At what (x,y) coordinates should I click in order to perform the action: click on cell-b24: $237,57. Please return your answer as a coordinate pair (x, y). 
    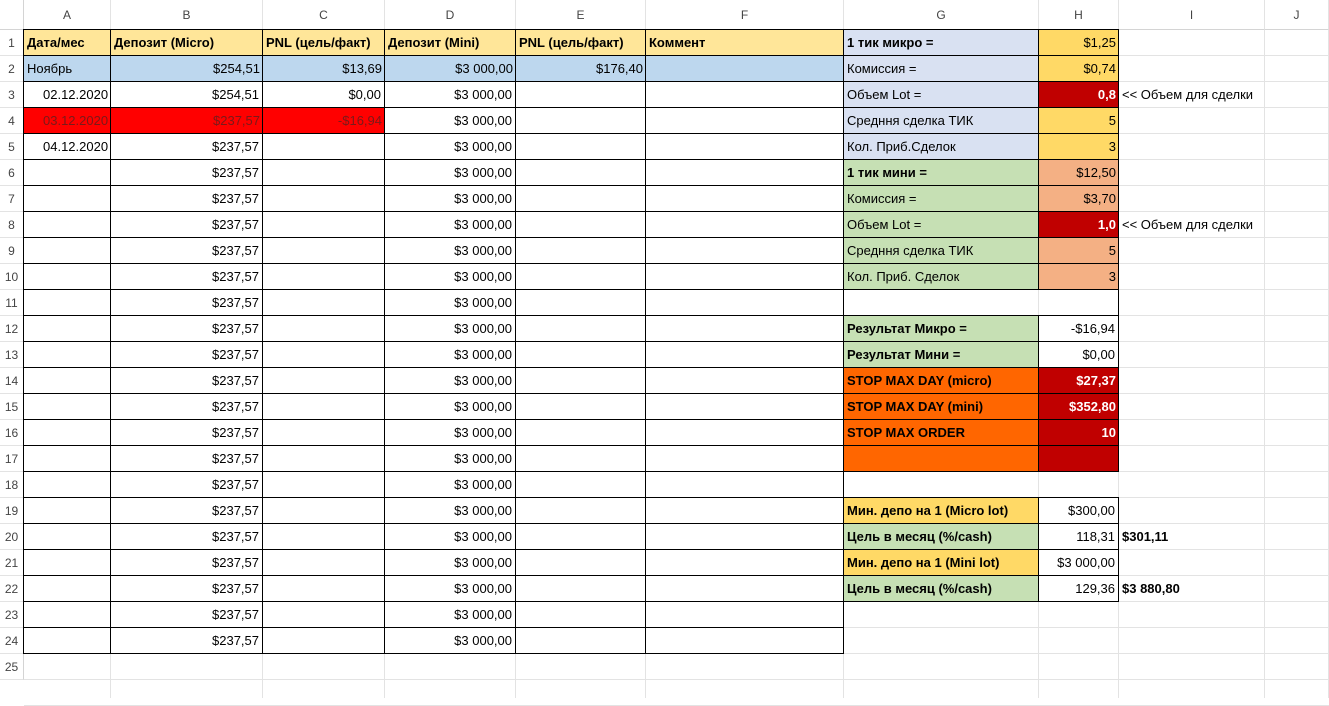
    Looking at the image, I should click on (186, 640).